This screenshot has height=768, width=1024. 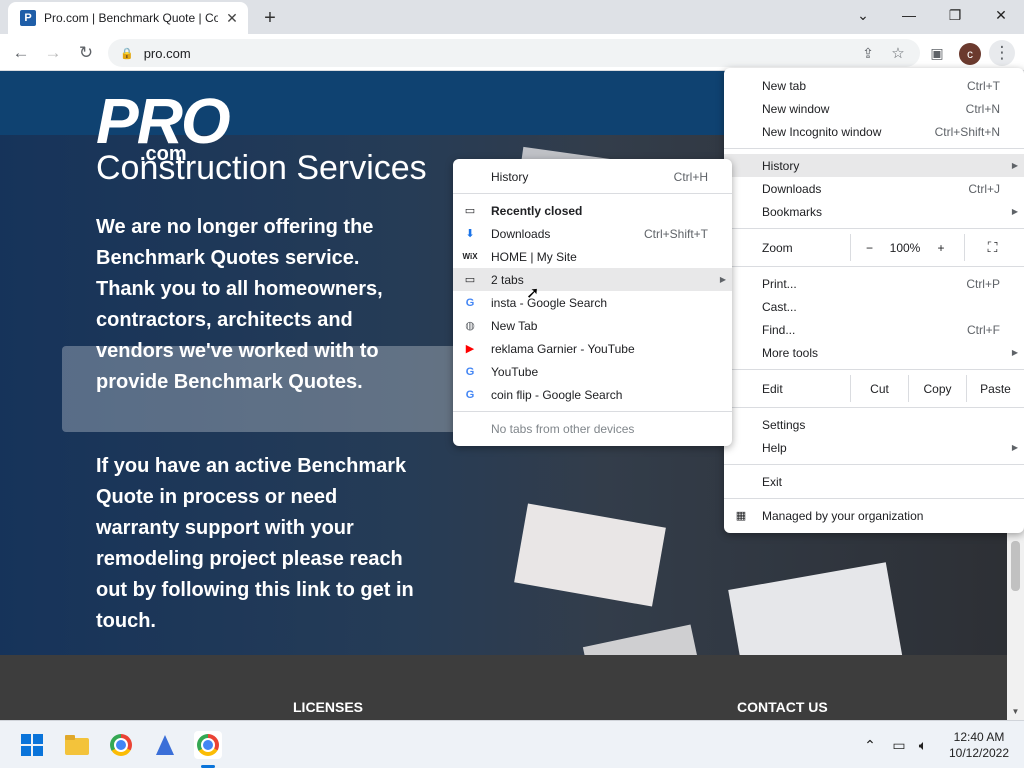 I want to click on fullscreen-icon: ⛶, so click(x=992, y=247).